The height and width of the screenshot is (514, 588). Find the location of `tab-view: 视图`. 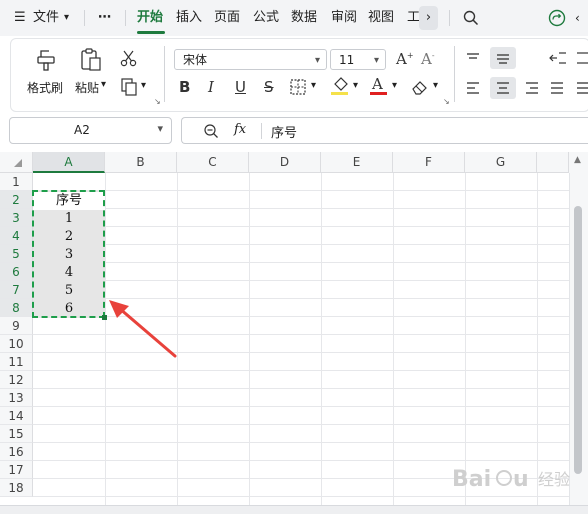

tab-view: 视图 is located at coordinates (381, 18).